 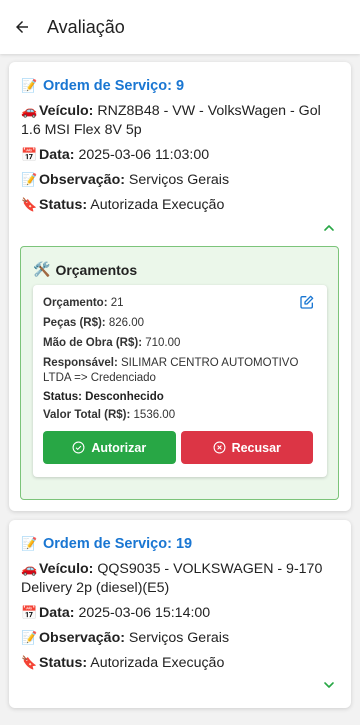 What do you see at coordinates (42, 269) in the screenshot?
I see `tools-icon: 🛠️` at bounding box center [42, 269].